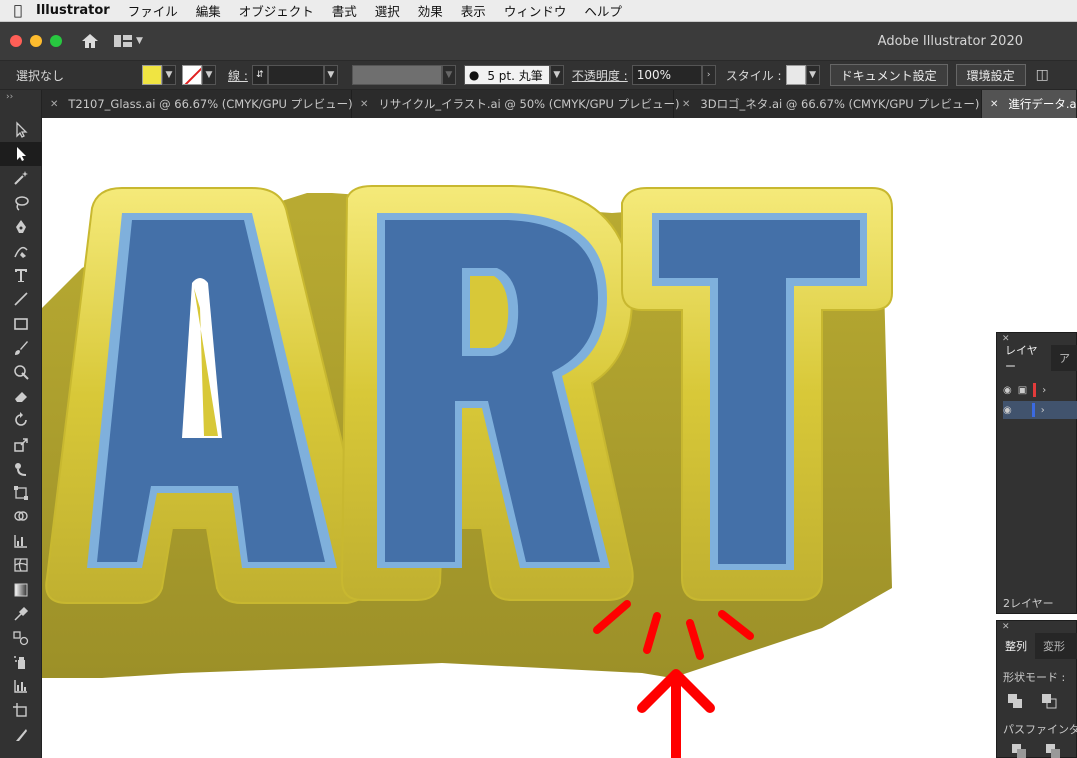 This screenshot has height=758, width=1077. Describe the element at coordinates (1022, 390) in the screenshot. I see `lock-icon: ▣` at that location.